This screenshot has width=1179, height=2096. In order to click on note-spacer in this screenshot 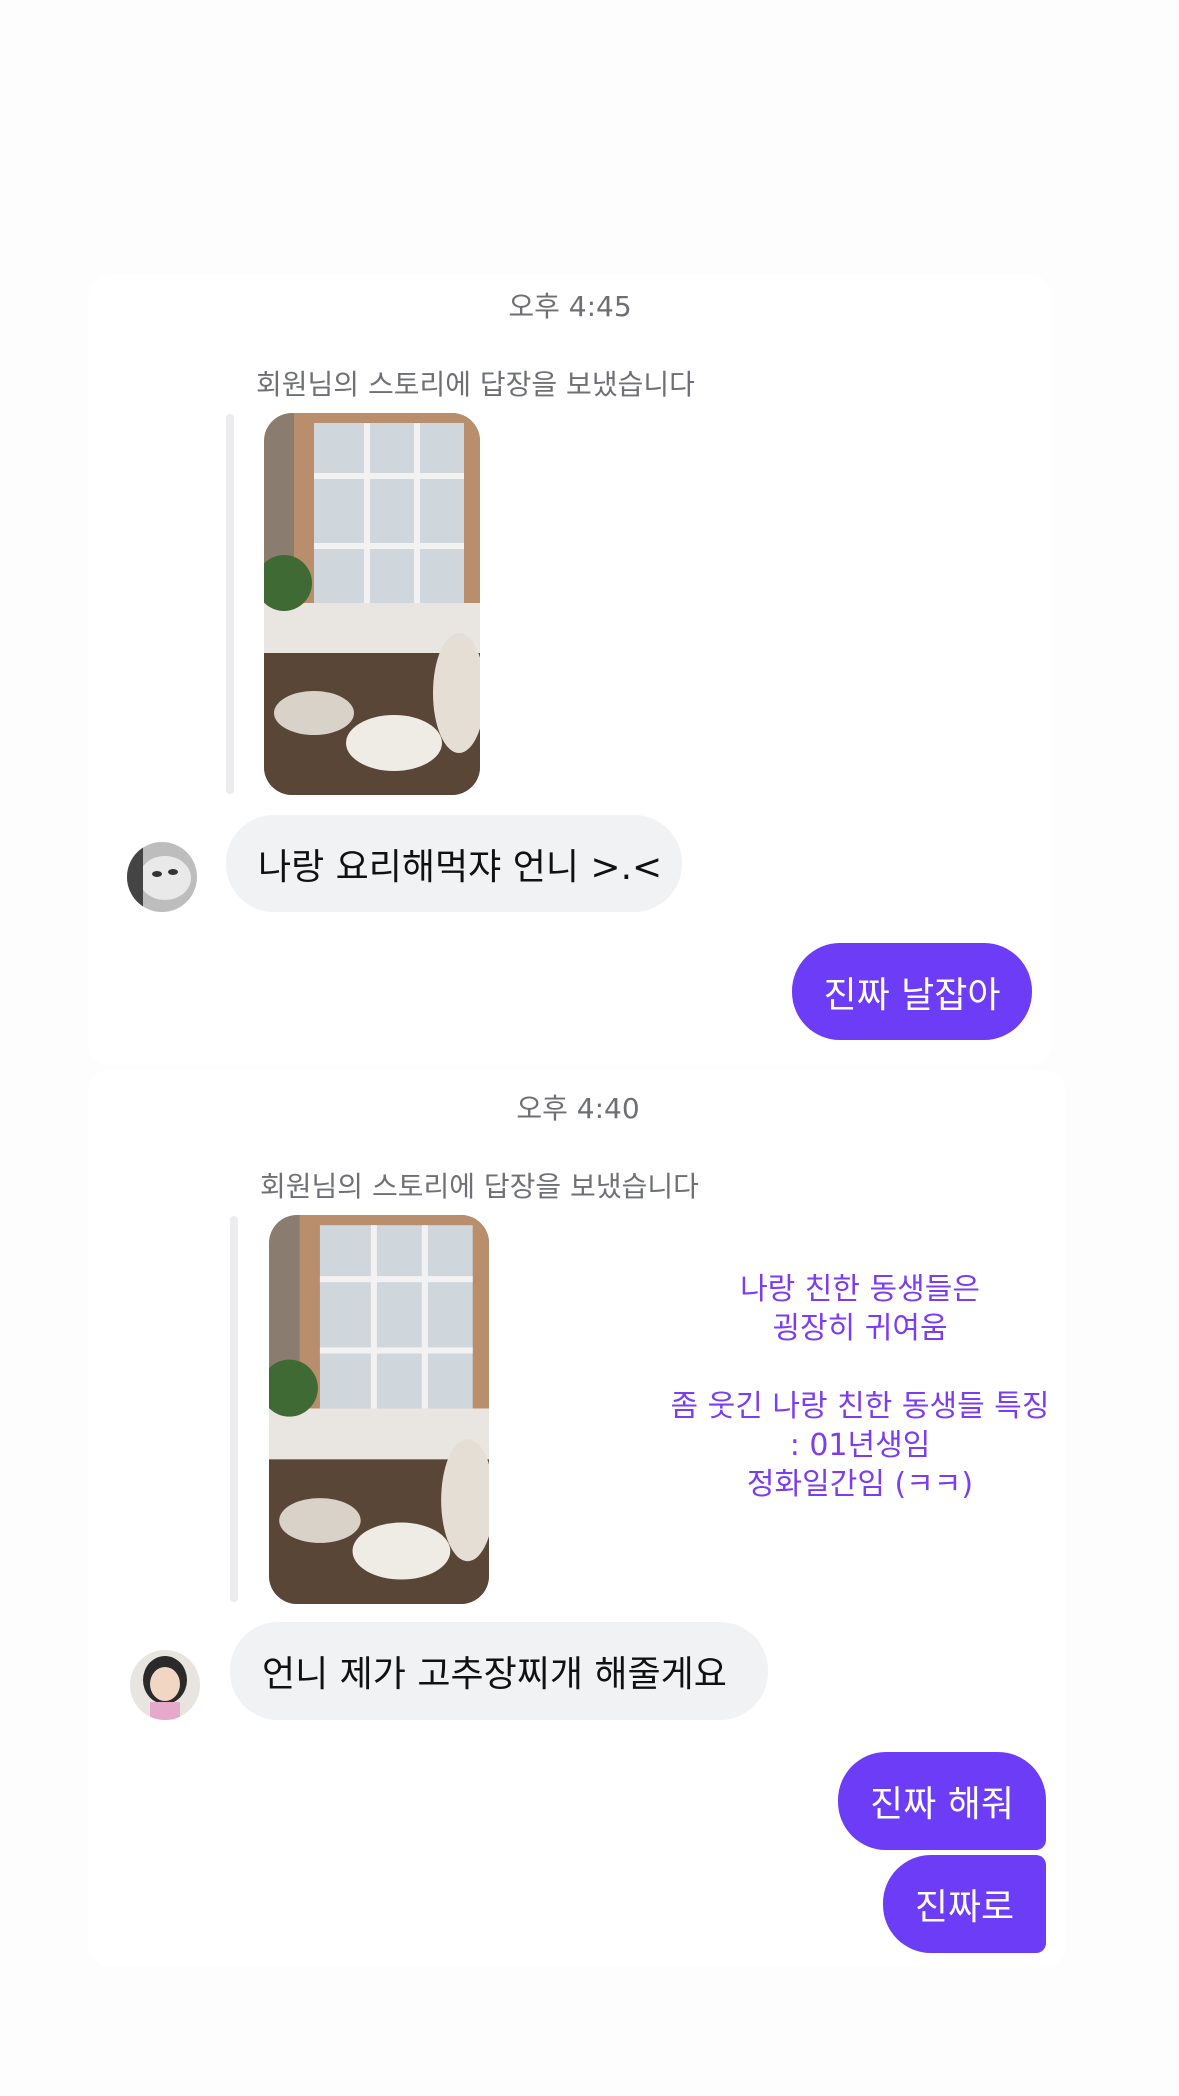, I will do `click(860, 1367)`.